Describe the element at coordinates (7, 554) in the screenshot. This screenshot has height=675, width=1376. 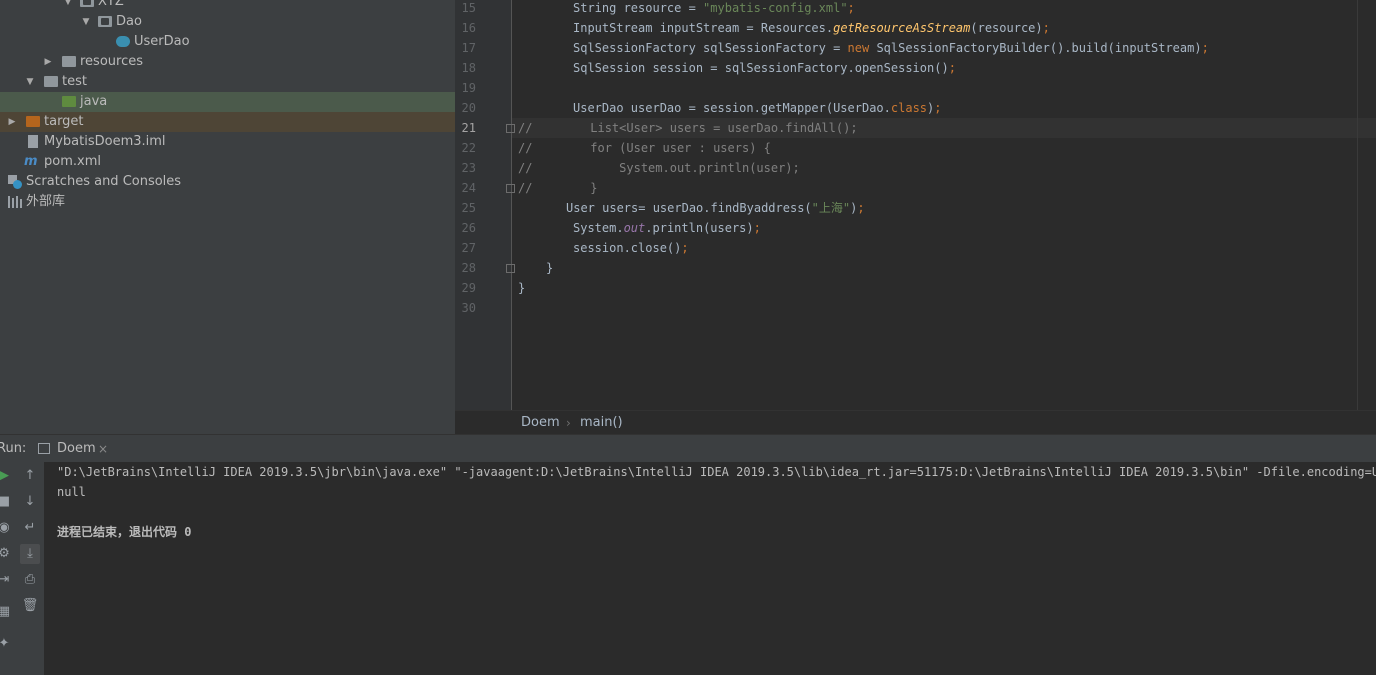
I see `settings-icon: ⚙` at that location.